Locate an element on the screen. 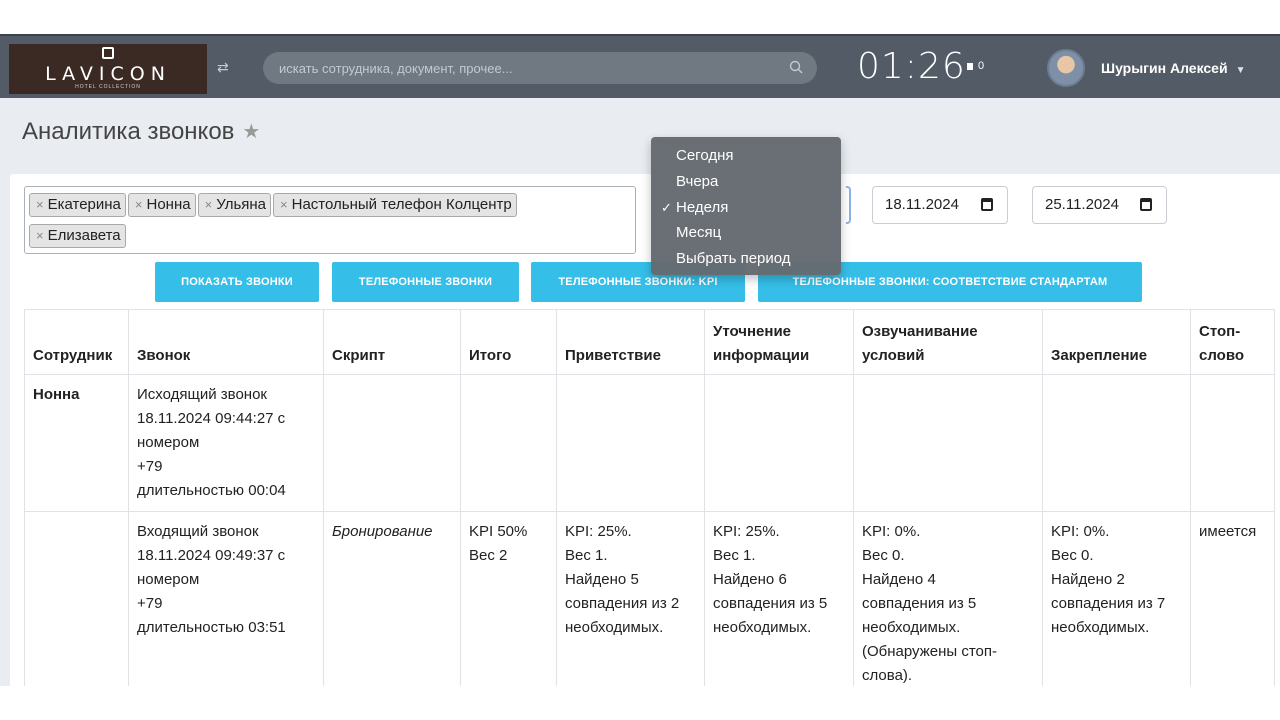 The width and height of the screenshot is (1280, 720). period-option-today: Сегодня is located at coordinates (746, 156).